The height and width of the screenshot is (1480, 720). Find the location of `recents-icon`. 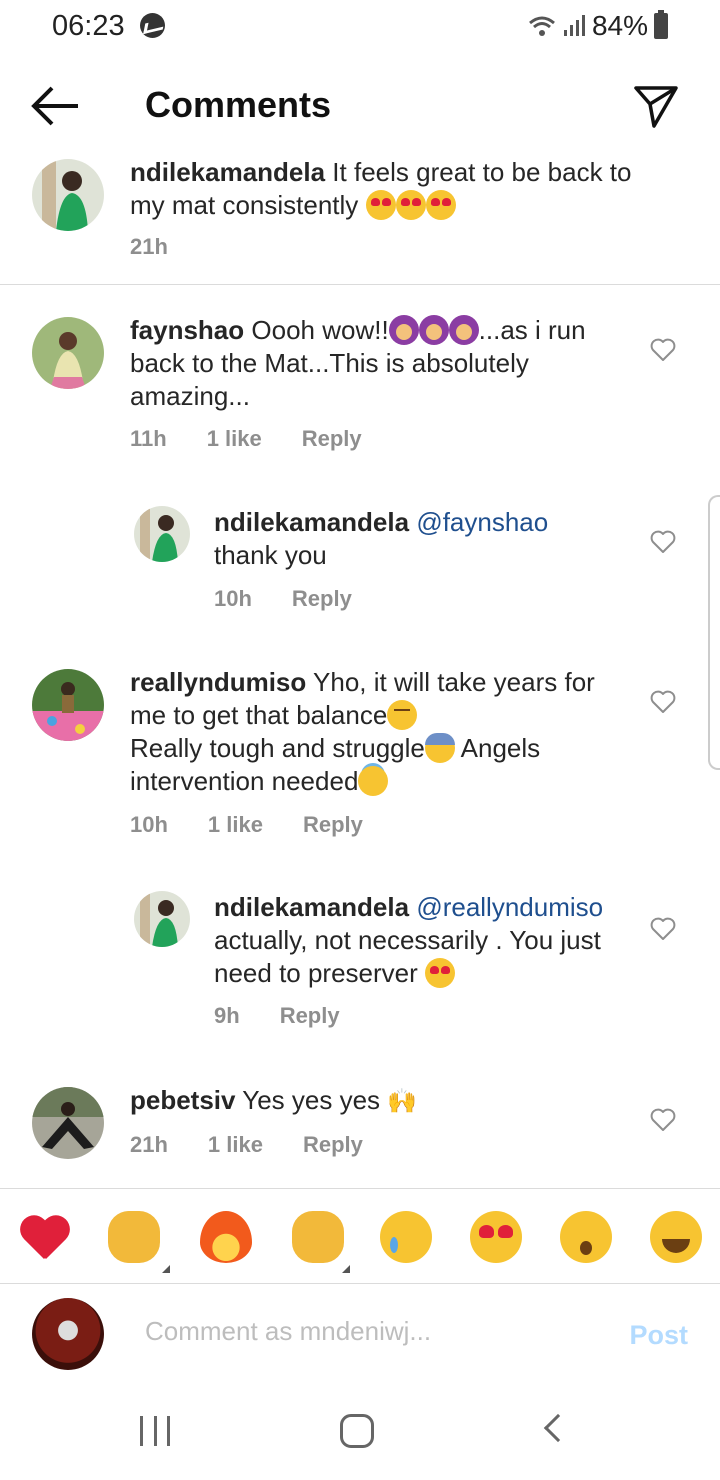

recents-icon is located at coordinates (155, 1431).